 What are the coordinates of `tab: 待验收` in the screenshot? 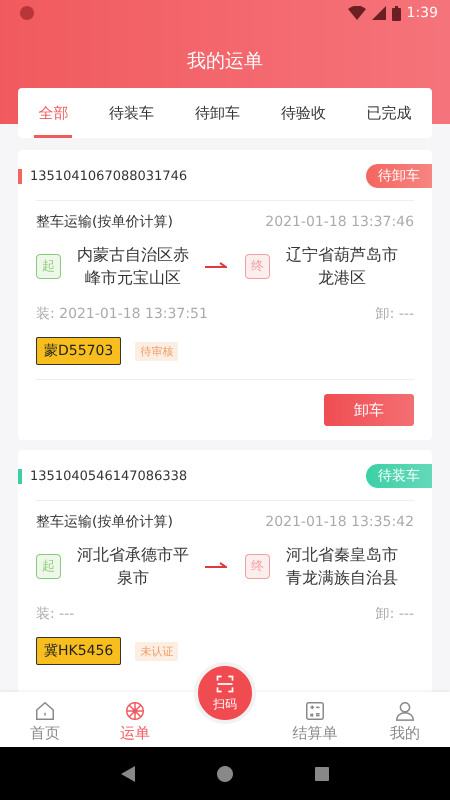 It's located at (303, 113).